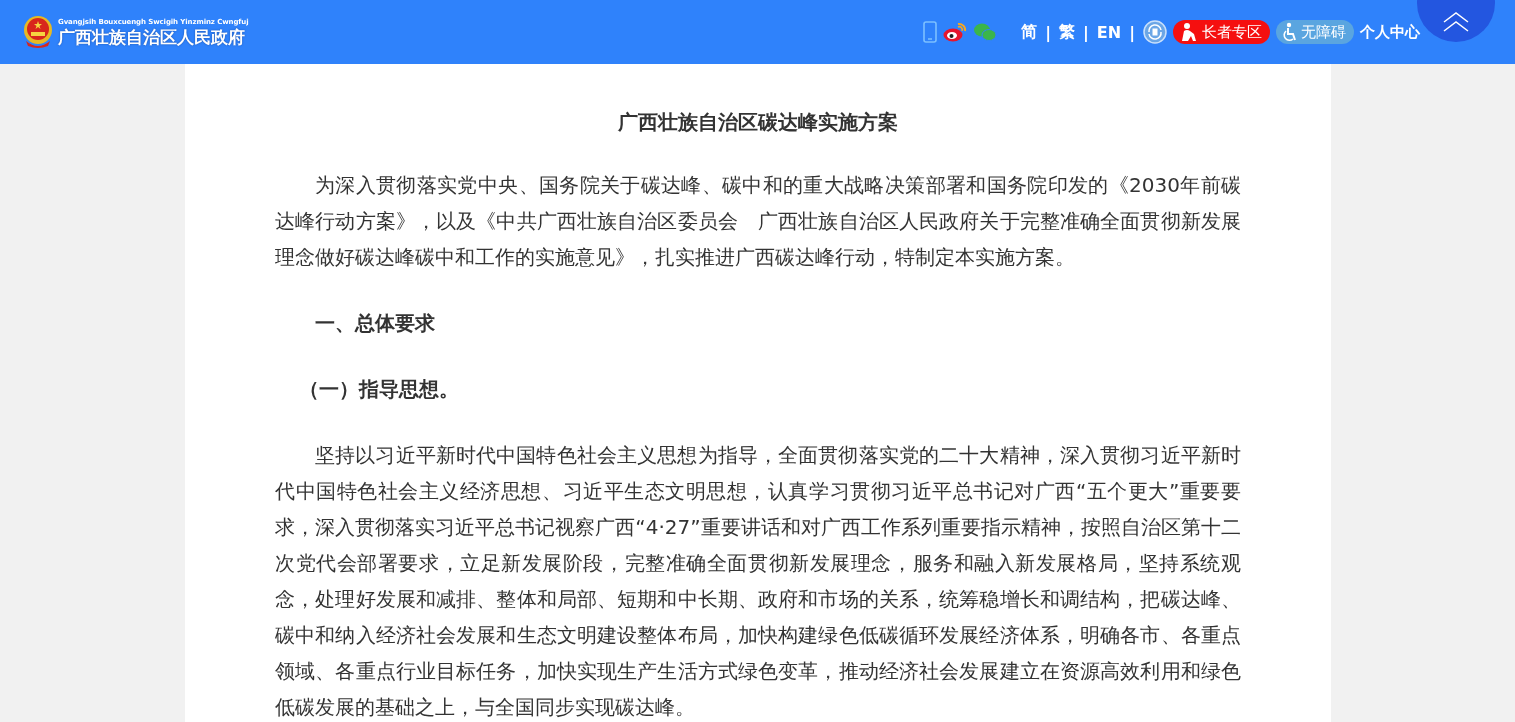 Image resolution: width=1515 pixels, height=722 pixels. Describe the element at coordinates (1315, 32) in the screenshot. I see `accessibility-button: 无障碍` at that location.